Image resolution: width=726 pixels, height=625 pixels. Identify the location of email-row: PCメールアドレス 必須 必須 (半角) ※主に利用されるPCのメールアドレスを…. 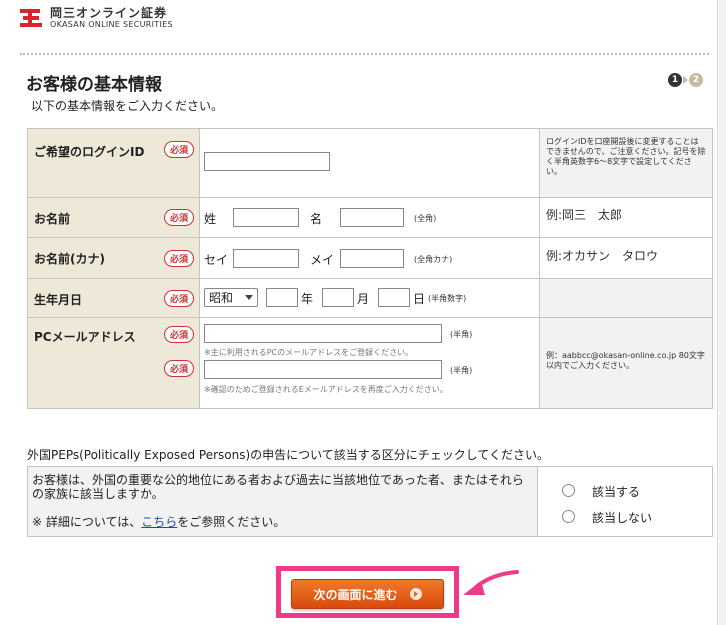
(370, 363).